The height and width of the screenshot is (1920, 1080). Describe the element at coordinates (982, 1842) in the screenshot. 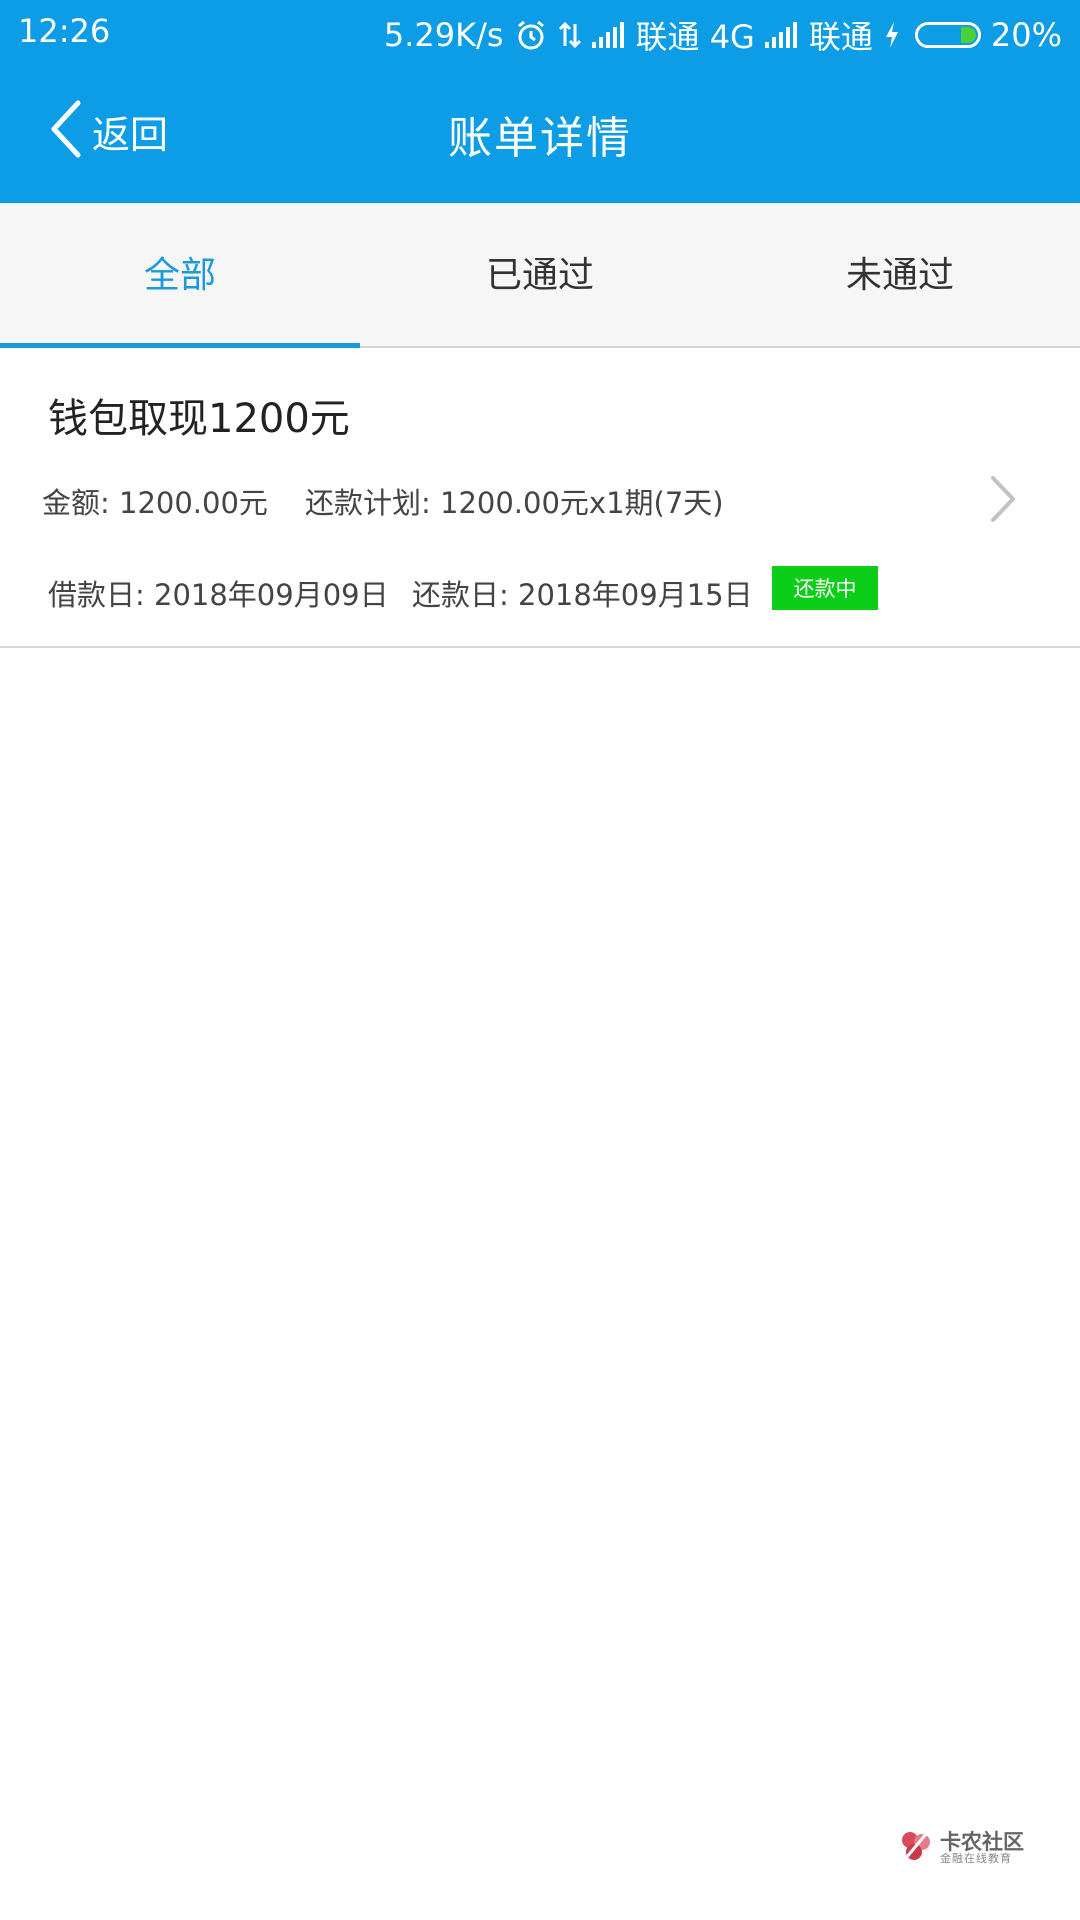

I see `watermark-brand: 卡农社区` at that location.